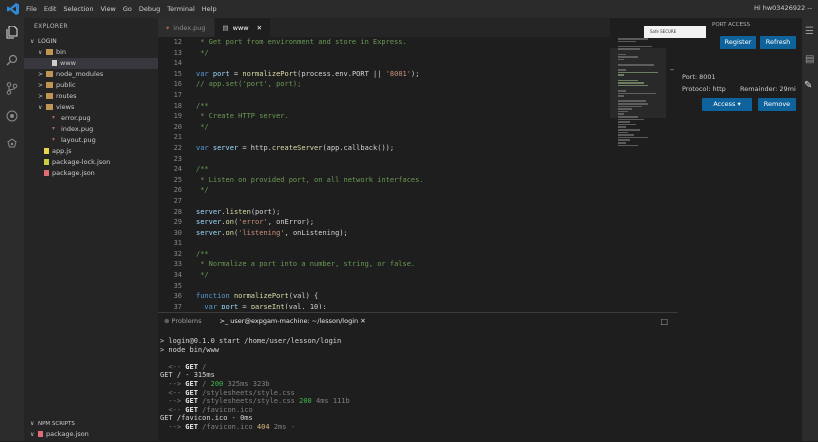 The image size is (818, 442). What do you see at coordinates (384, 169) in the screenshot?
I see `code-line: 24 /**` at bounding box center [384, 169].